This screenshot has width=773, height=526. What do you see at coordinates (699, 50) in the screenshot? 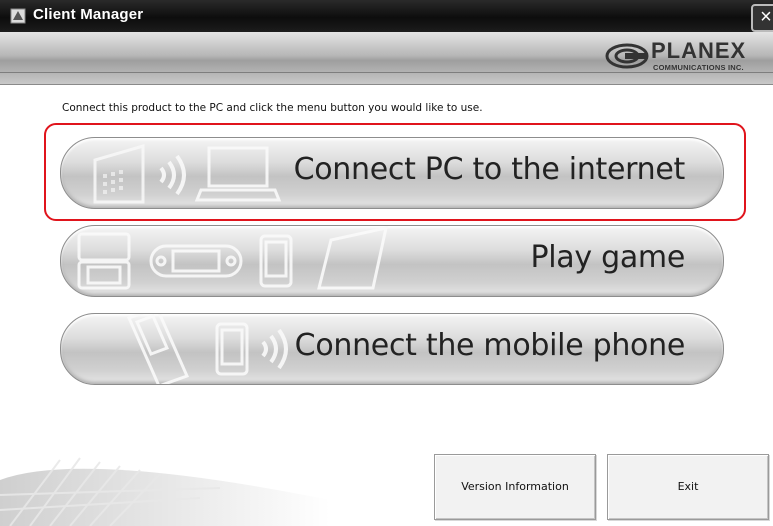
I see `brand-name: PLANEX` at bounding box center [699, 50].